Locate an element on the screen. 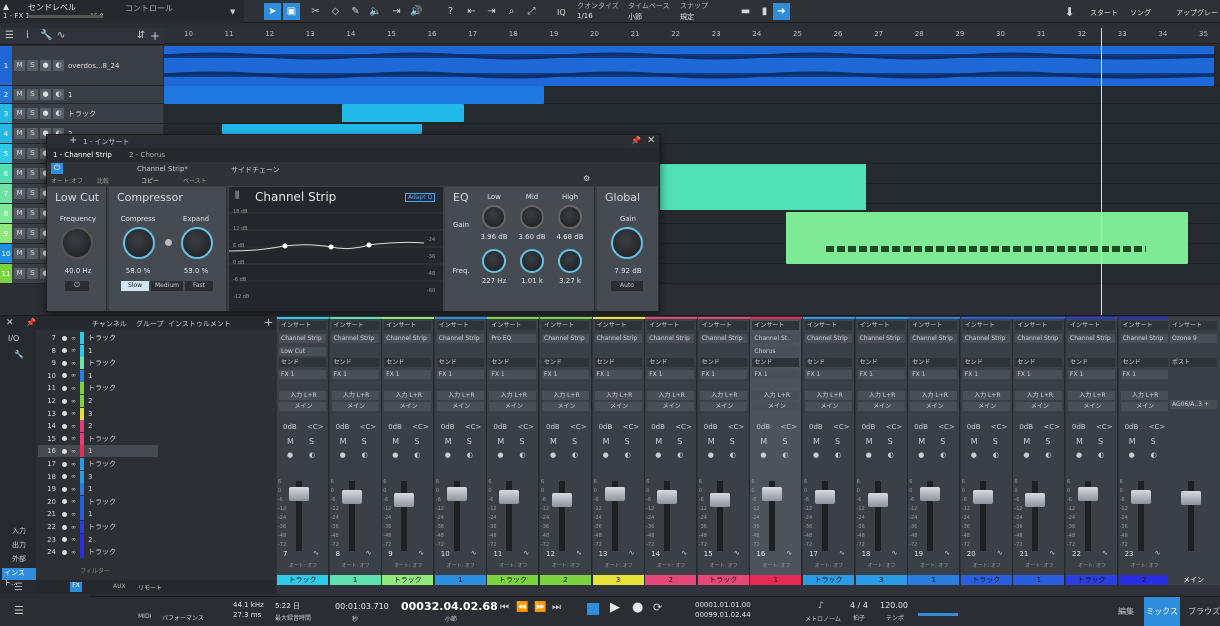 This screenshot has width=1220, height=626. browse-tab: ブラウズ is located at coordinates (1204, 611).